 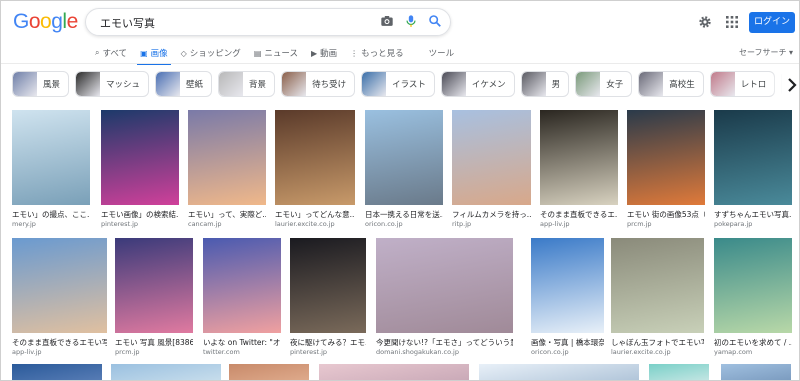 What do you see at coordinates (550, 352) in the screenshot?
I see `result-source: oricon.co.jp` at bounding box center [550, 352].